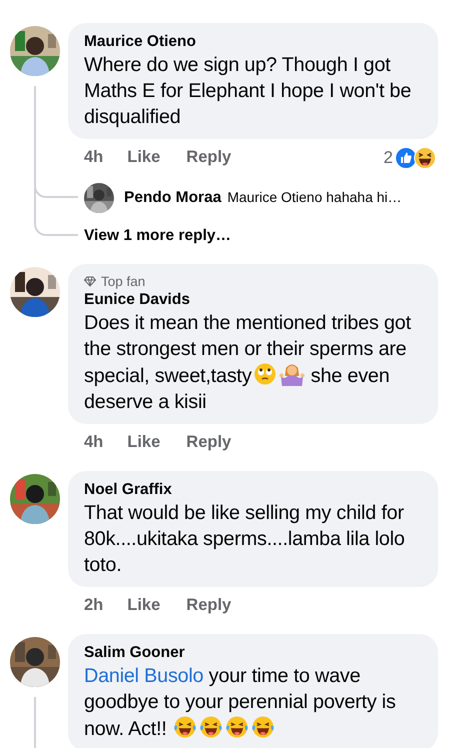  Describe the element at coordinates (90, 281) in the screenshot. I see `diamond-icon` at that location.